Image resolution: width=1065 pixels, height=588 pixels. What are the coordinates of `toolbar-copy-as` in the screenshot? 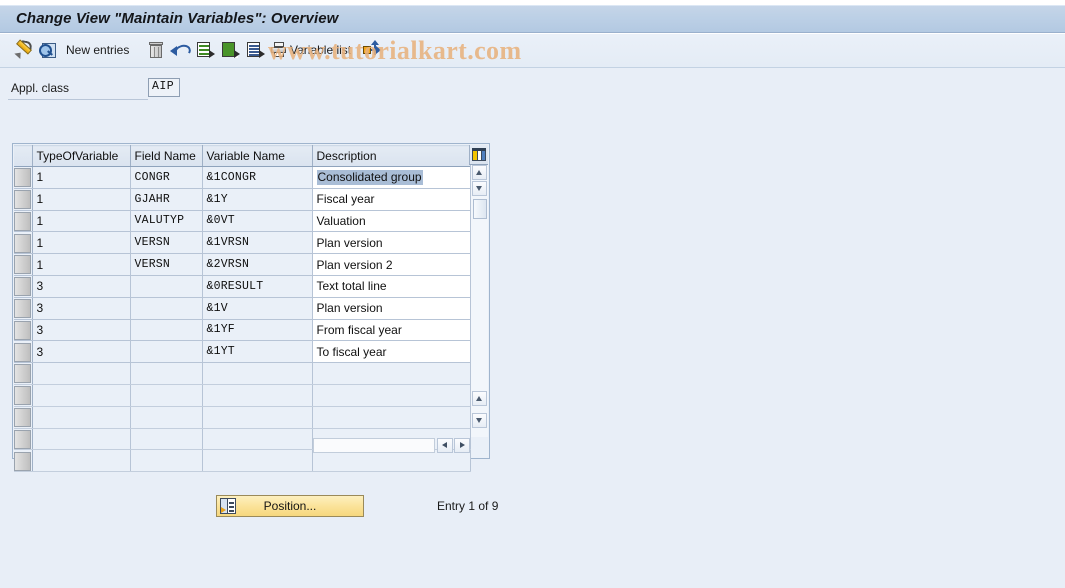 It's located at (205, 50).